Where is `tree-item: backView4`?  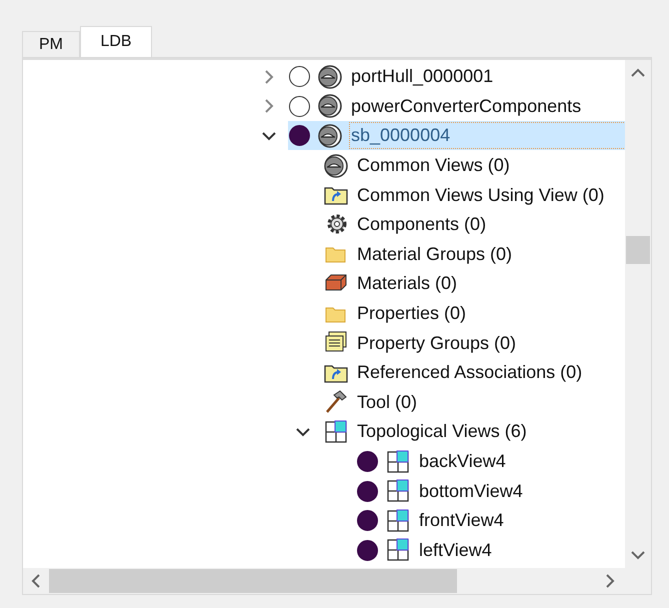
tree-item: backView4 is located at coordinates (462, 461).